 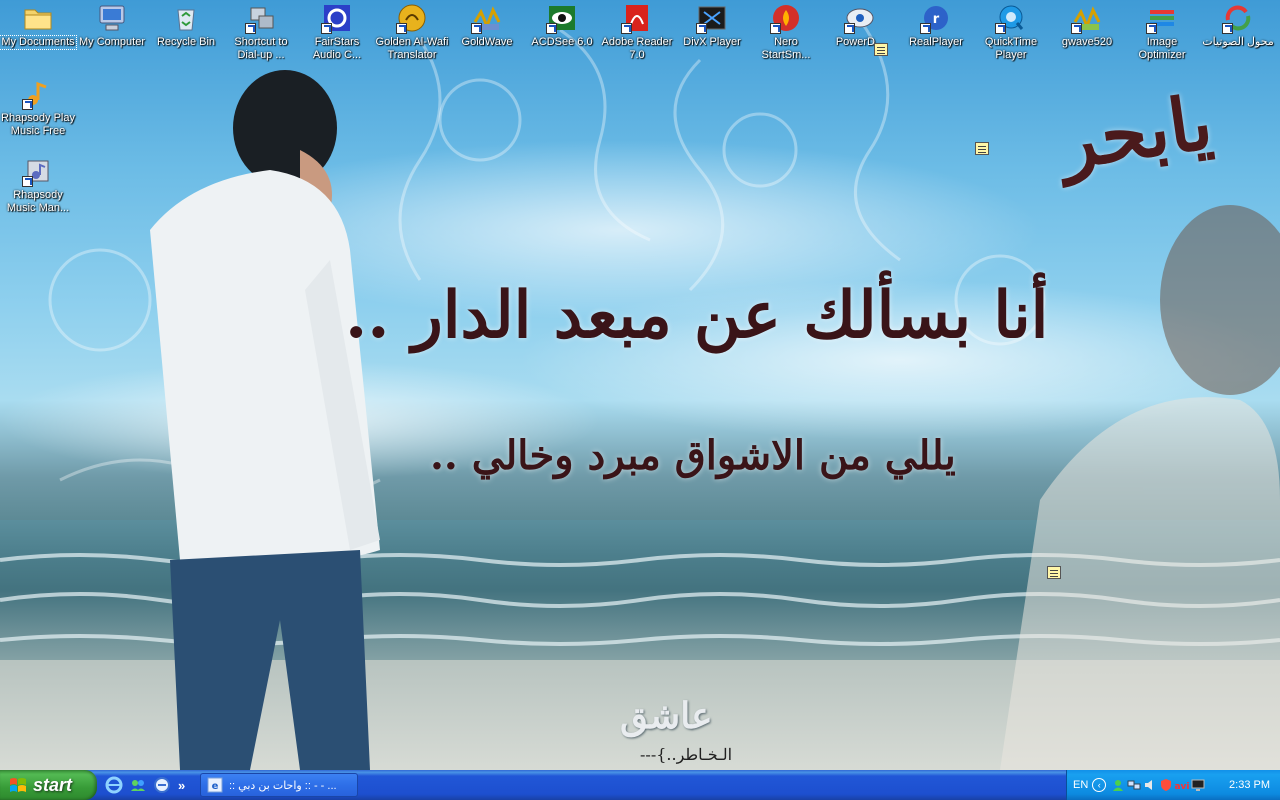 What do you see at coordinates (1162, 18) in the screenshot?
I see `image-optimizer-icon` at bounding box center [1162, 18].